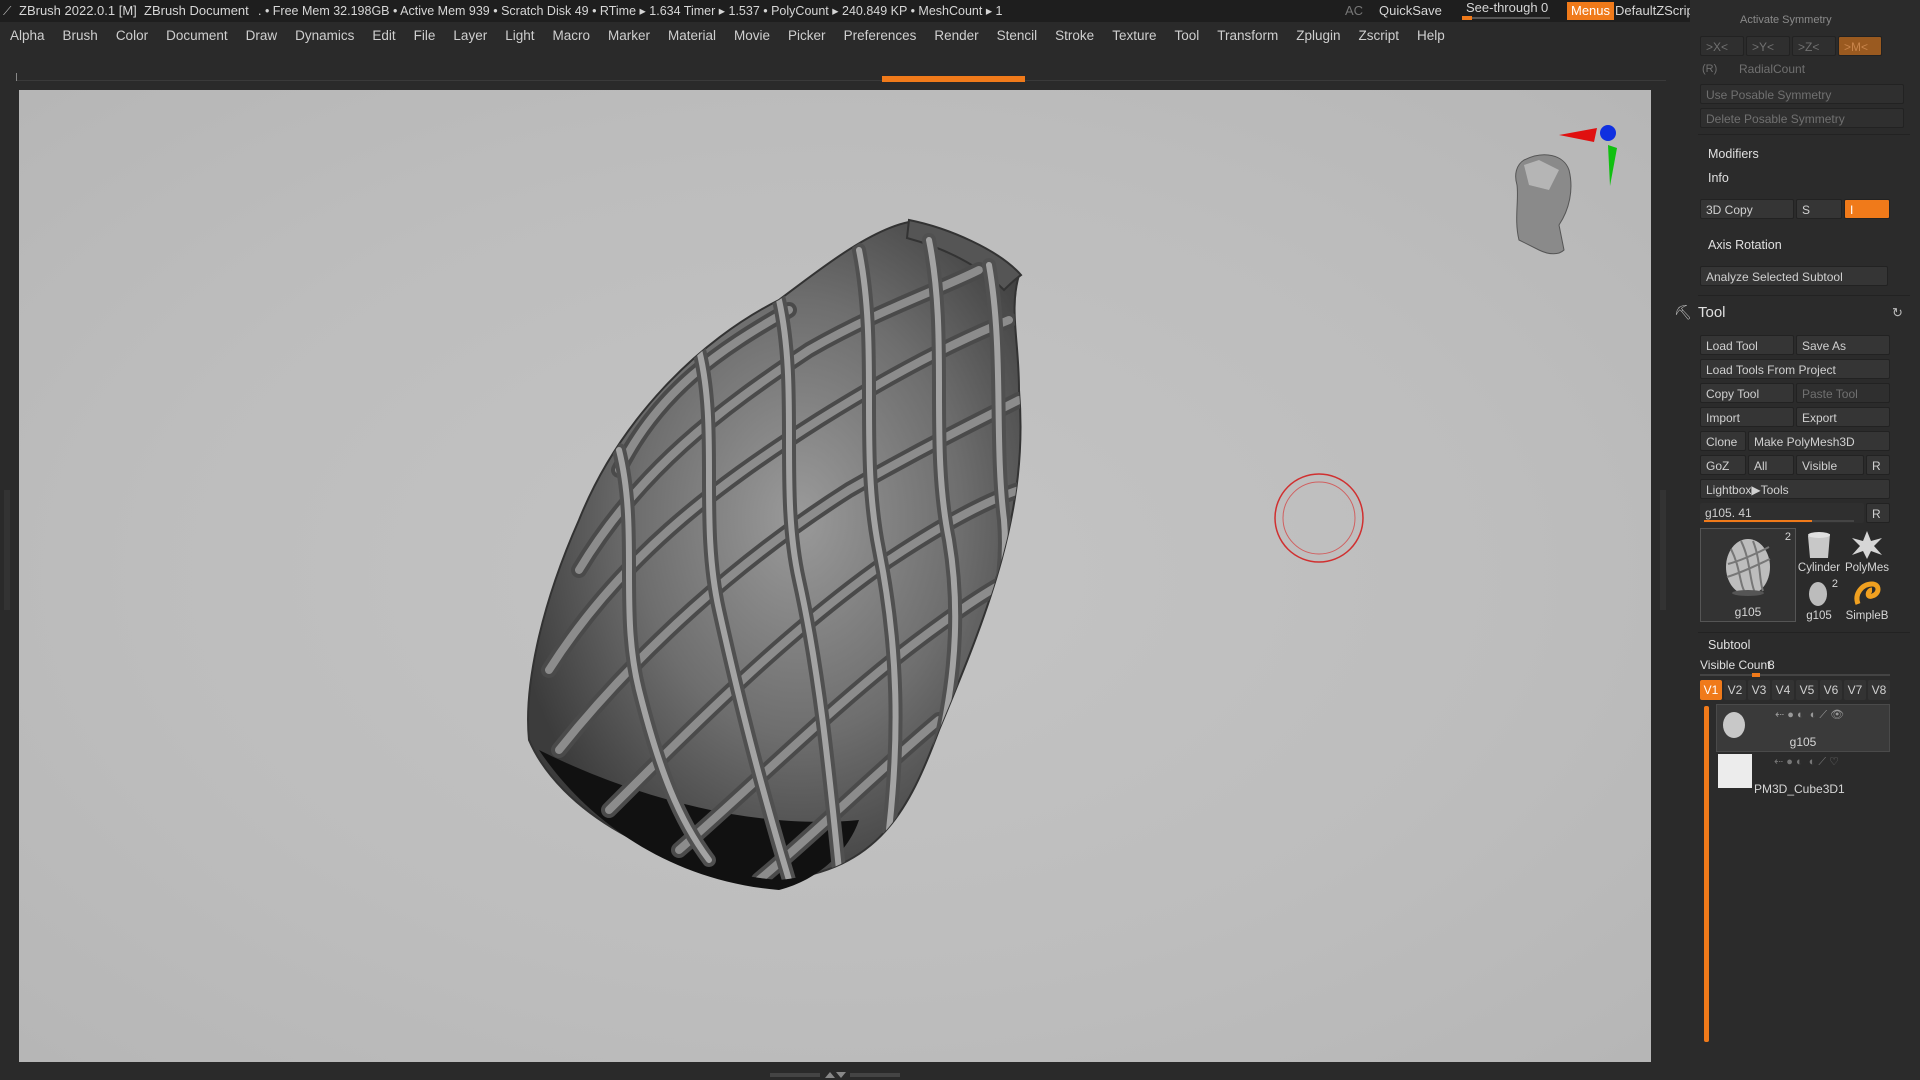 The width and height of the screenshot is (1920, 1080). I want to click on star-thumb-icon, so click(1867, 545).